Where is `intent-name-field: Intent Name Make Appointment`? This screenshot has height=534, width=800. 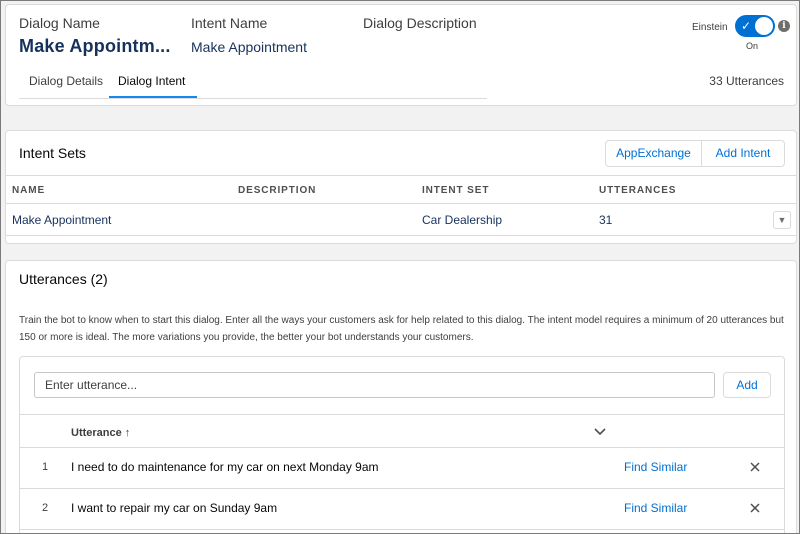 intent-name-field: Intent Name Make Appointment is located at coordinates (249, 35).